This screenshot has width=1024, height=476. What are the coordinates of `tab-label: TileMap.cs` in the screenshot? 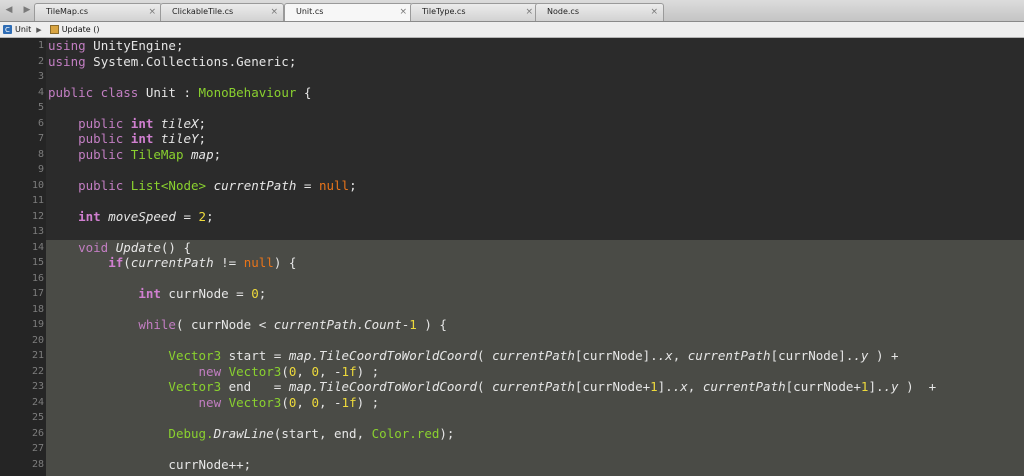 It's located at (67, 11).